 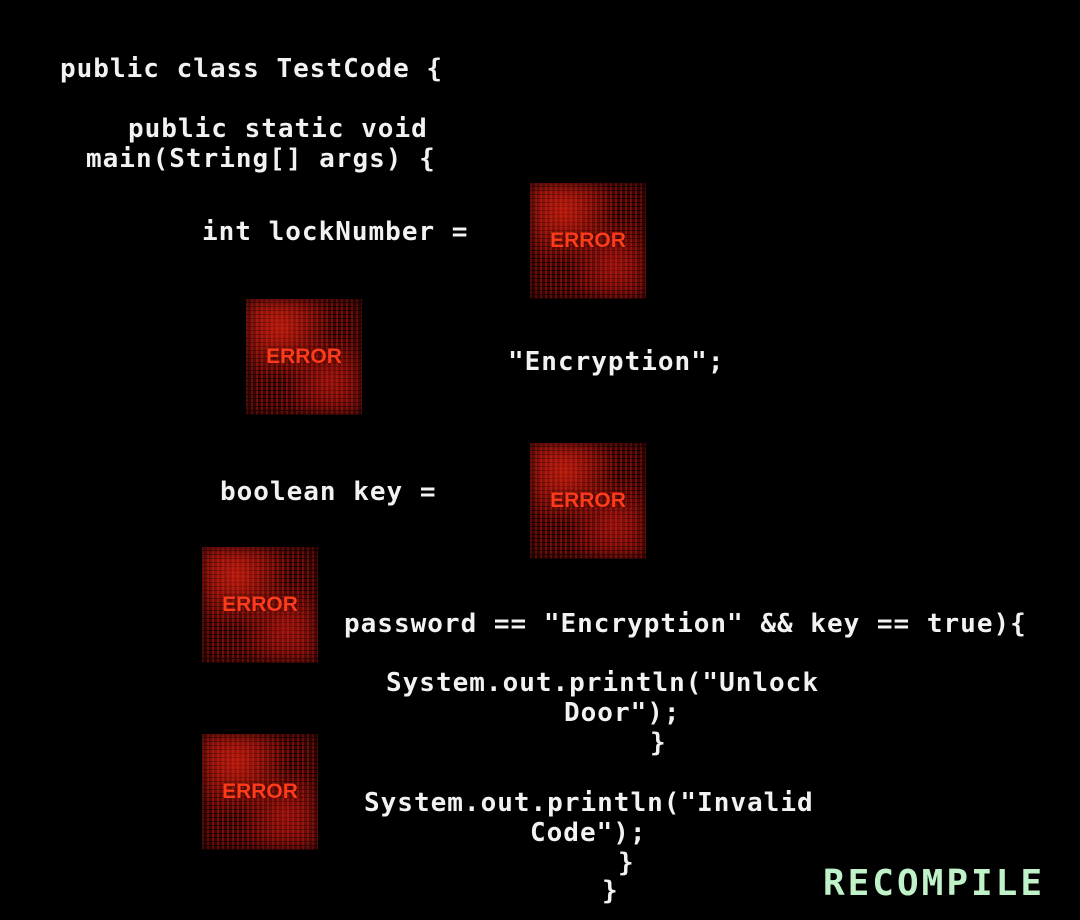 I want to click on error-slot-4: ERROR, so click(x=260, y=605).